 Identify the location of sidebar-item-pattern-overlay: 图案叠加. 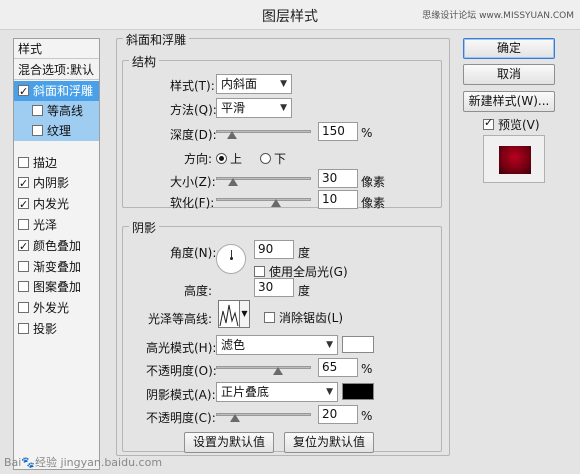
(56, 287).